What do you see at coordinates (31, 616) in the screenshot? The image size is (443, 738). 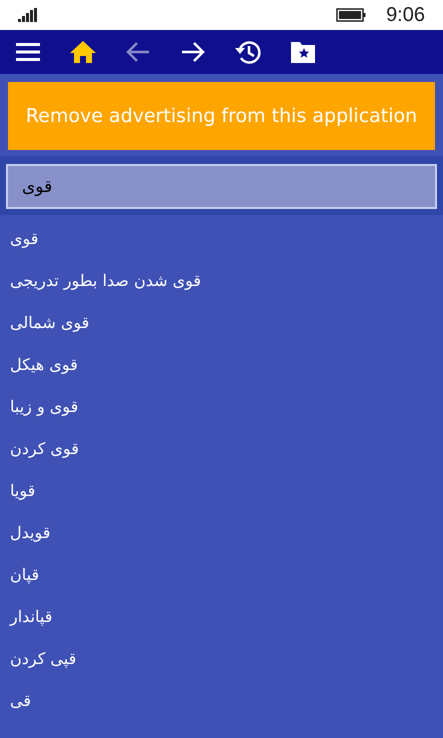 I see `result-item: قپاندار` at bounding box center [31, 616].